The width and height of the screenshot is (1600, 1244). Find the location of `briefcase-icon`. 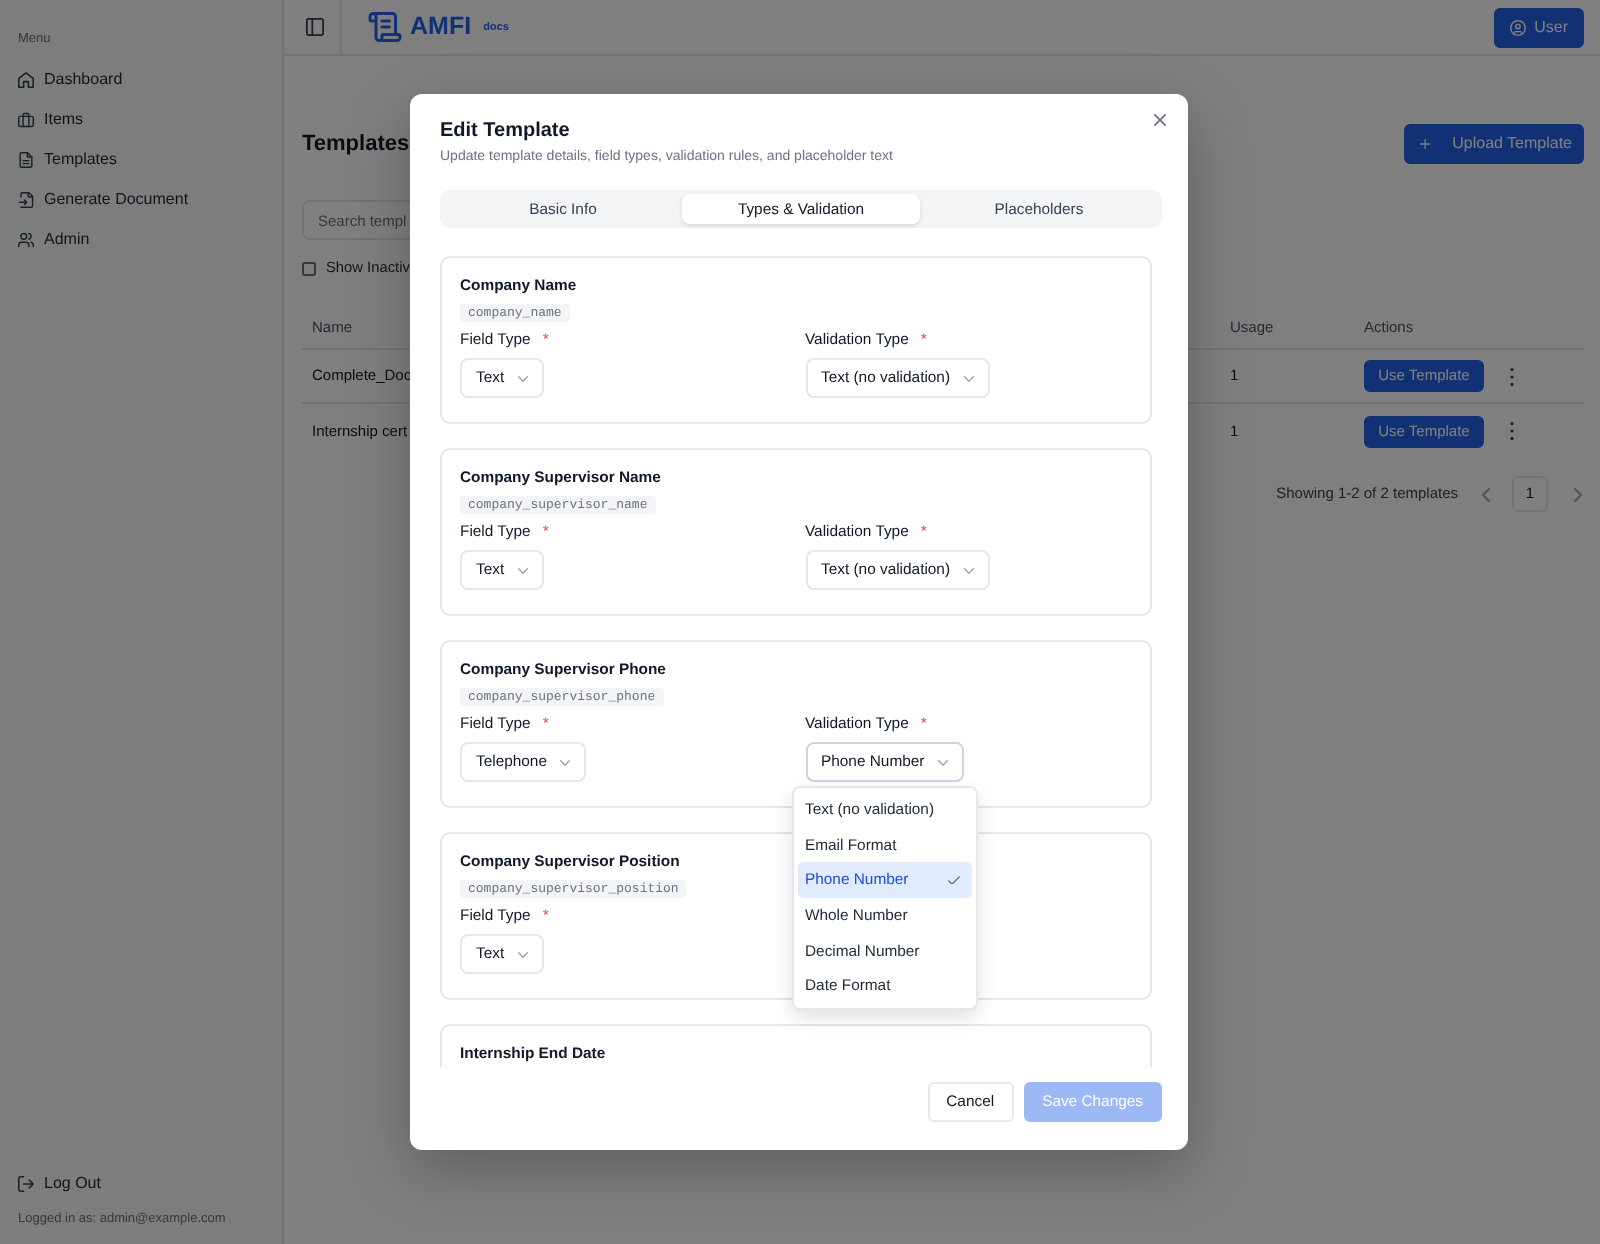

briefcase-icon is located at coordinates (26, 120).